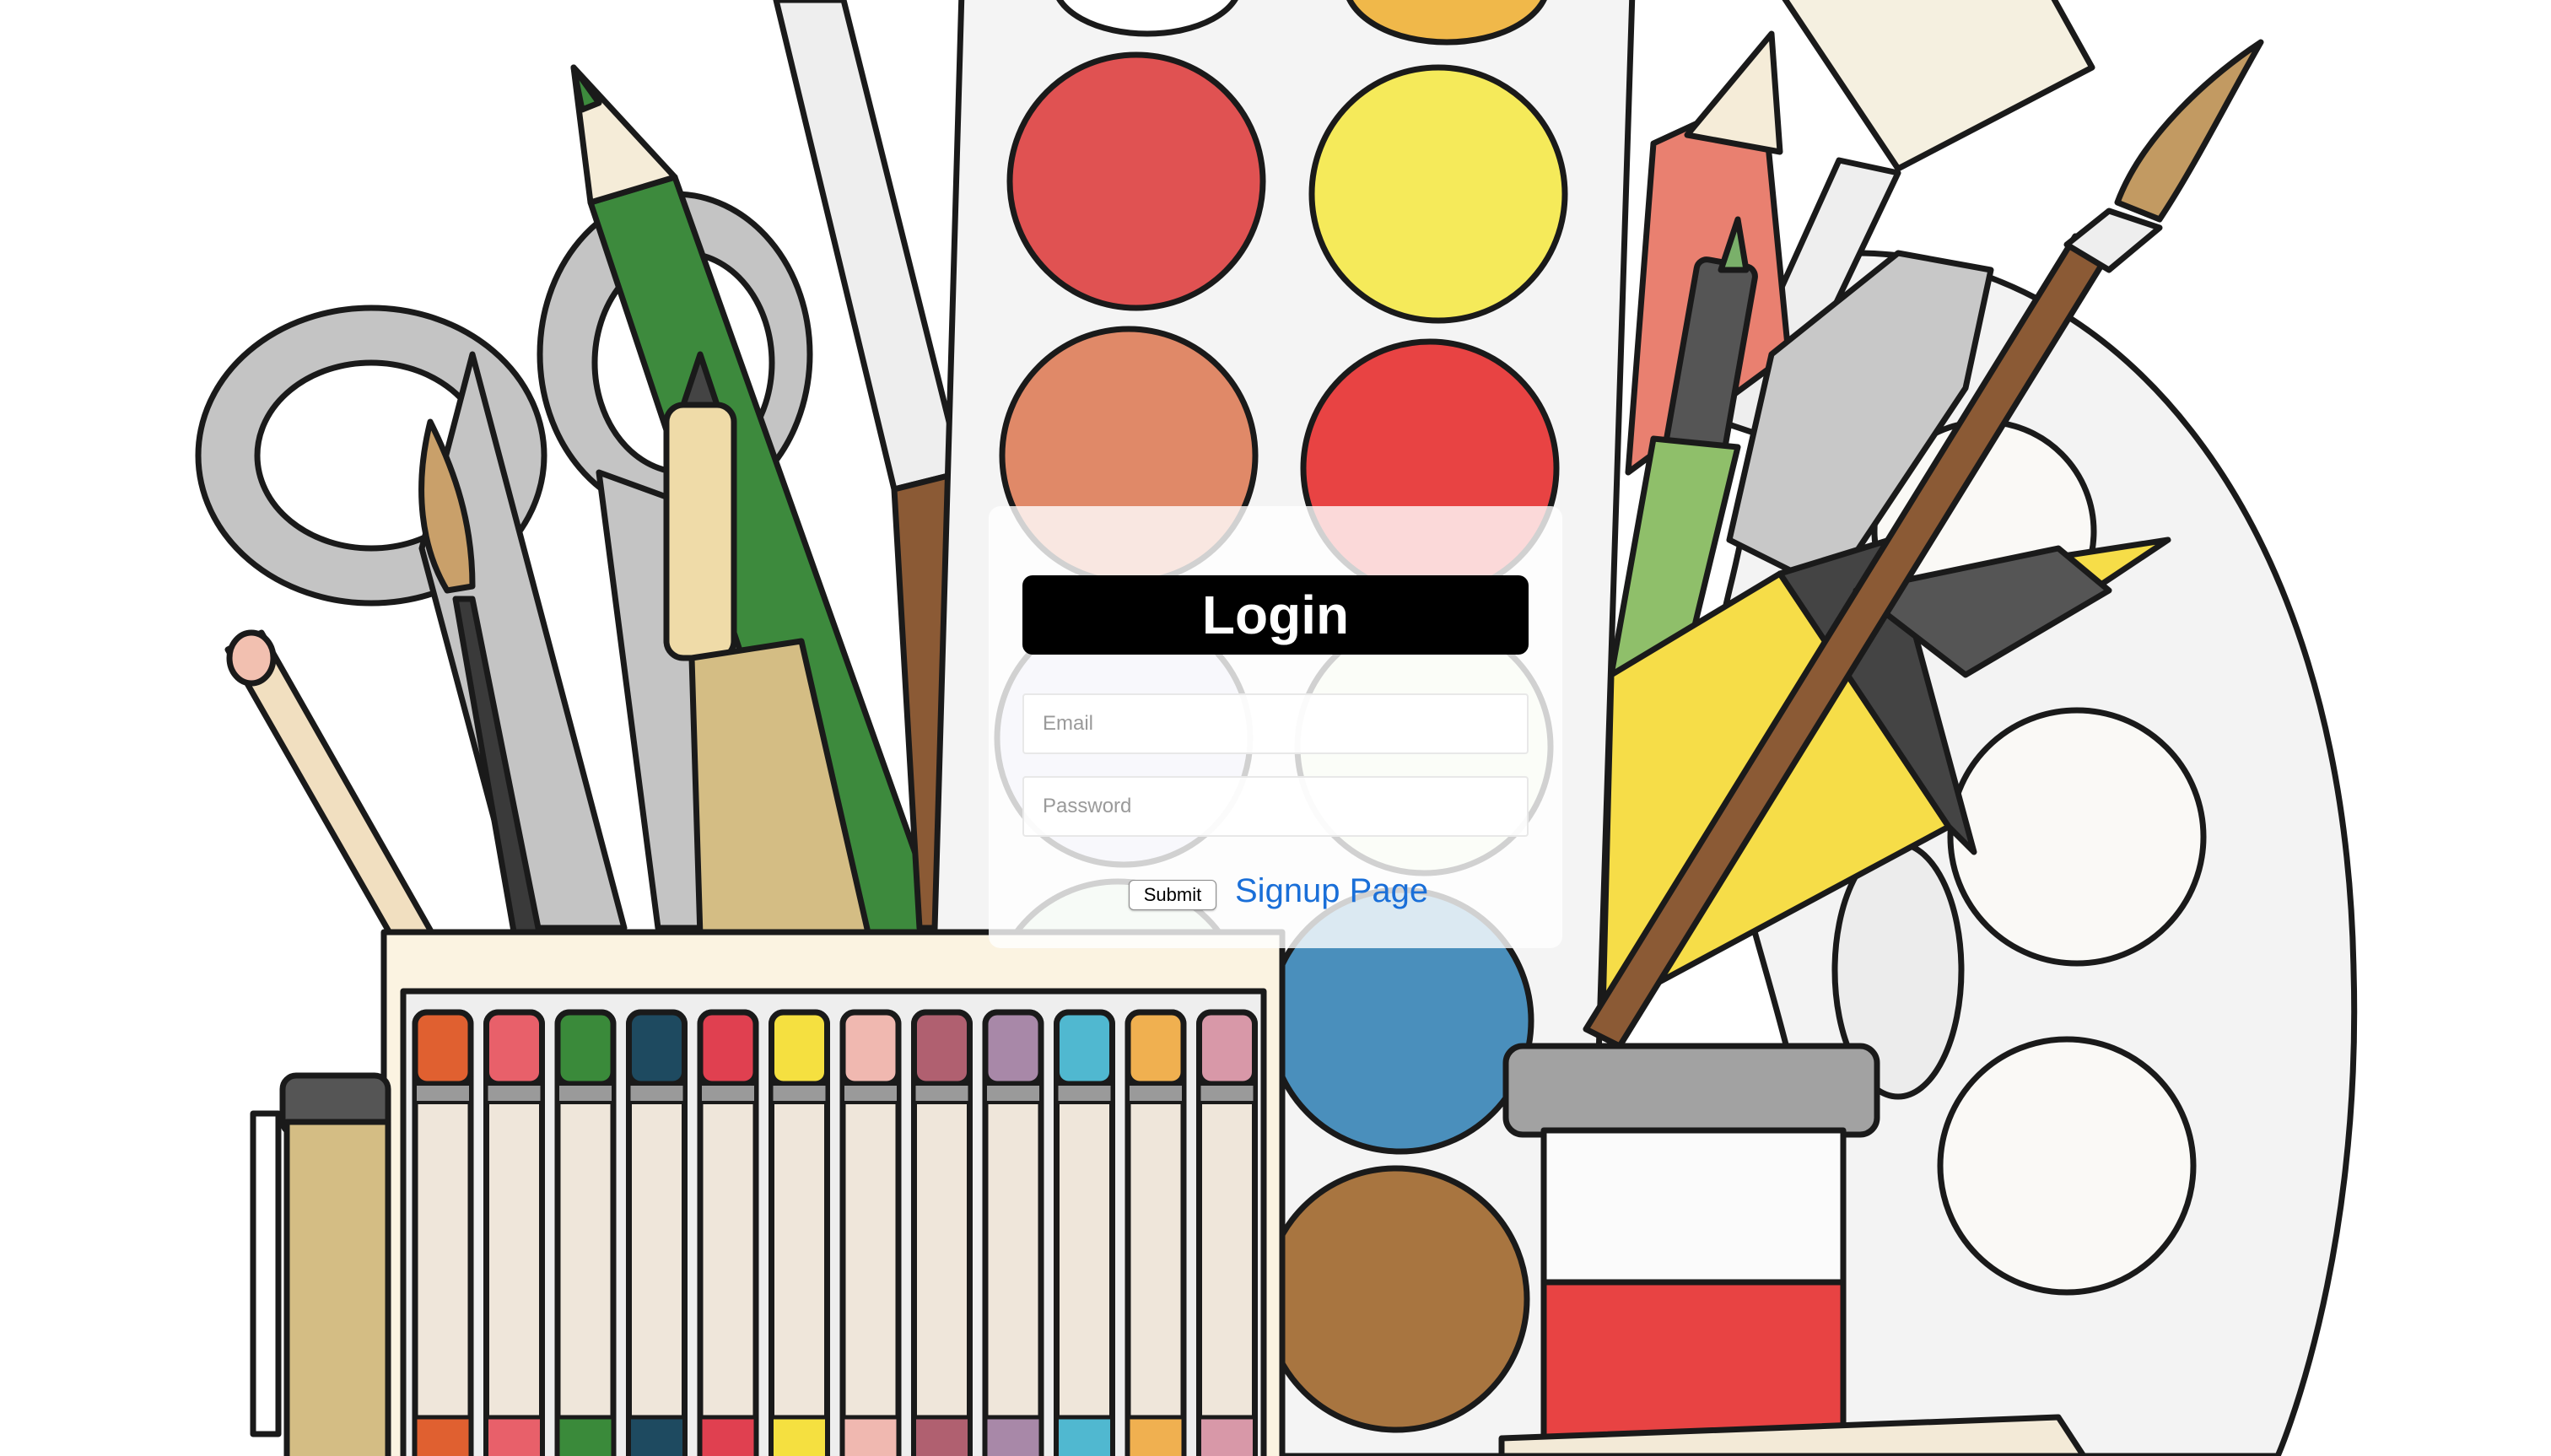 The width and height of the screenshot is (2551, 1456). What do you see at coordinates (1275, 723) in the screenshot?
I see `email-field` at bounding box center [1275, 723].